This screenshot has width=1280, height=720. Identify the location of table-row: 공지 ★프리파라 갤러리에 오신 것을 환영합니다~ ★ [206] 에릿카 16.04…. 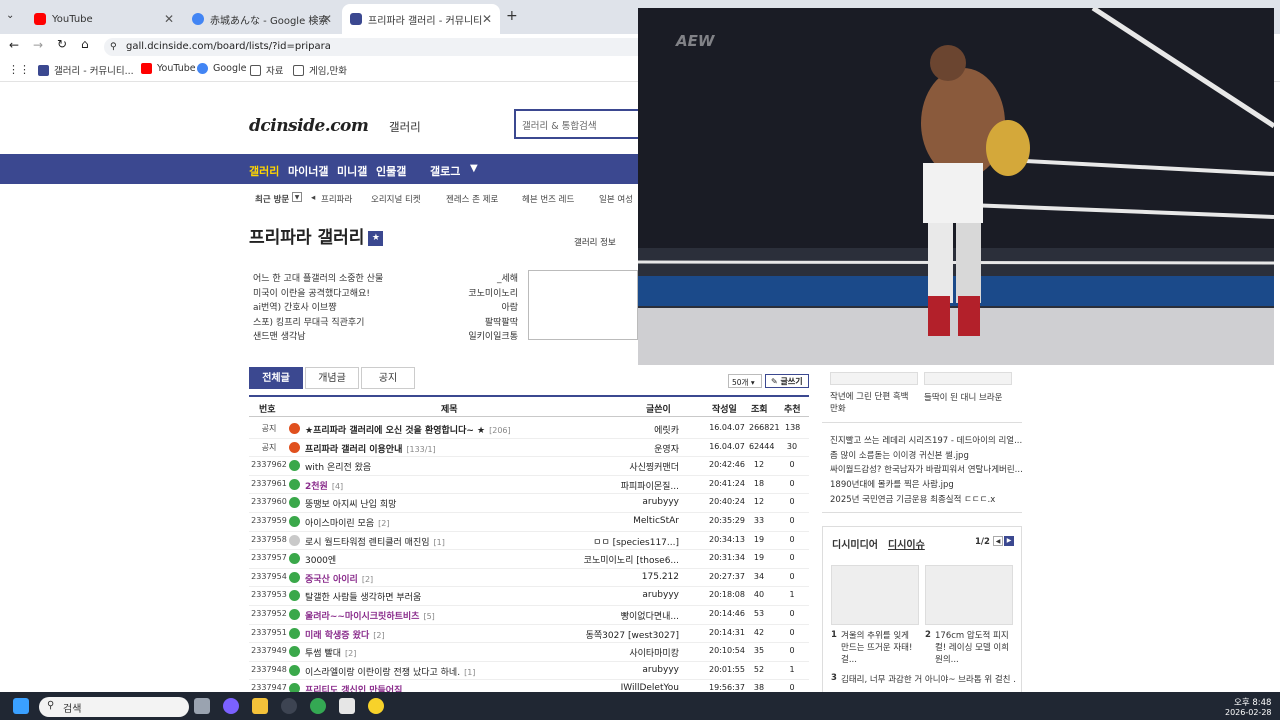
(529, 429).